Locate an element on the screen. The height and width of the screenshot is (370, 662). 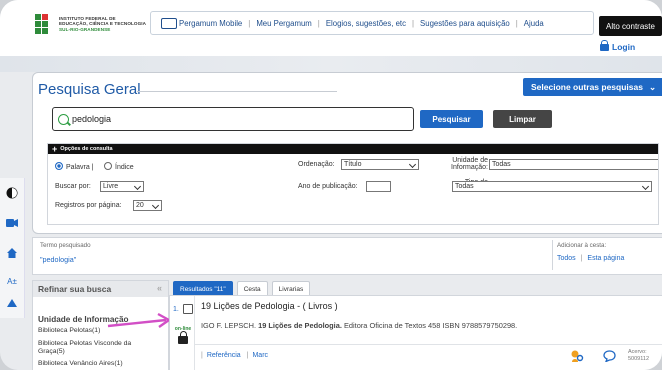
other-searches-label: Selecione outras pesquisas is located at coordinates (587, 87).